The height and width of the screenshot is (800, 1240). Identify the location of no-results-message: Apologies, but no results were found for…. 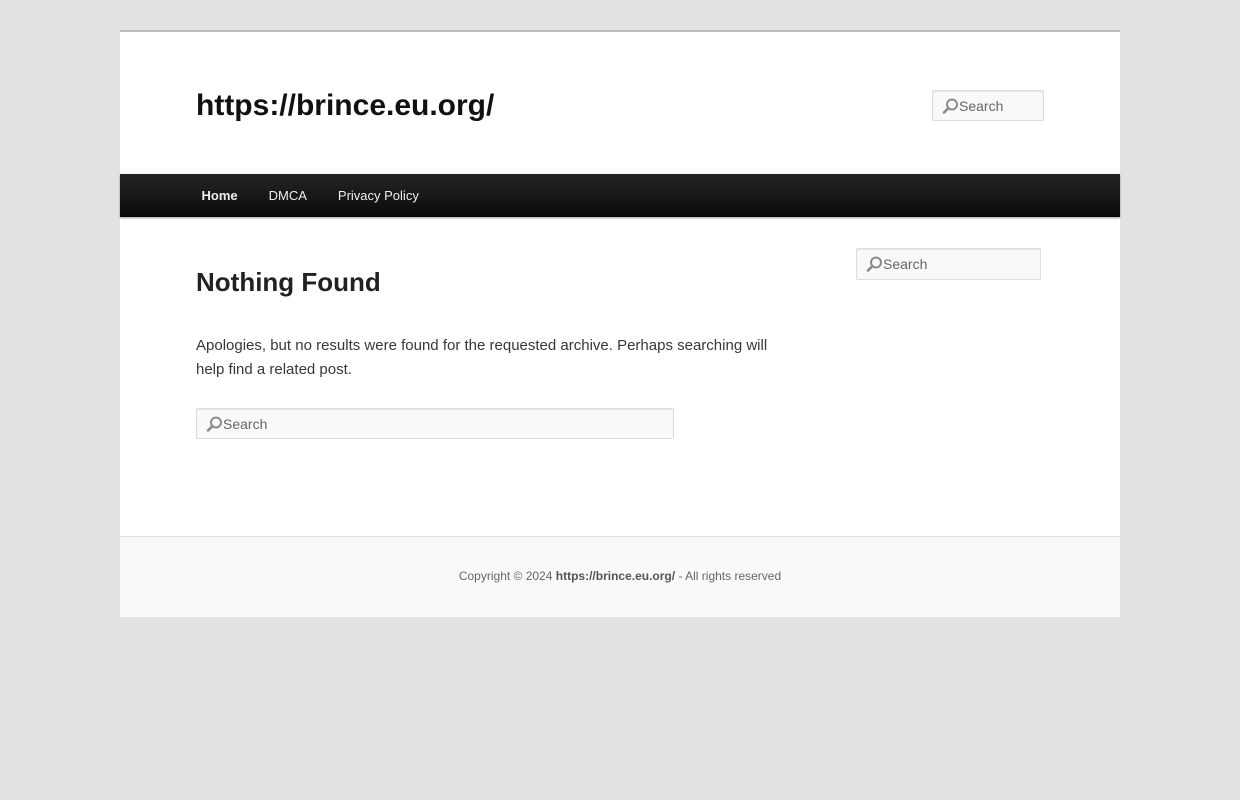
(482, 357).